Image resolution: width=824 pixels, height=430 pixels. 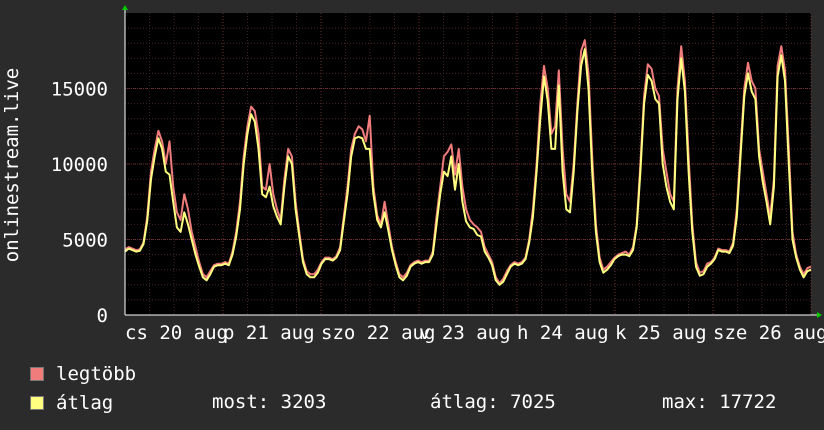 What do you see at coordinates (563, 333) in the screenshot?
I see `x-tick-label: h 24 aug` at bounding box center [563, 333].